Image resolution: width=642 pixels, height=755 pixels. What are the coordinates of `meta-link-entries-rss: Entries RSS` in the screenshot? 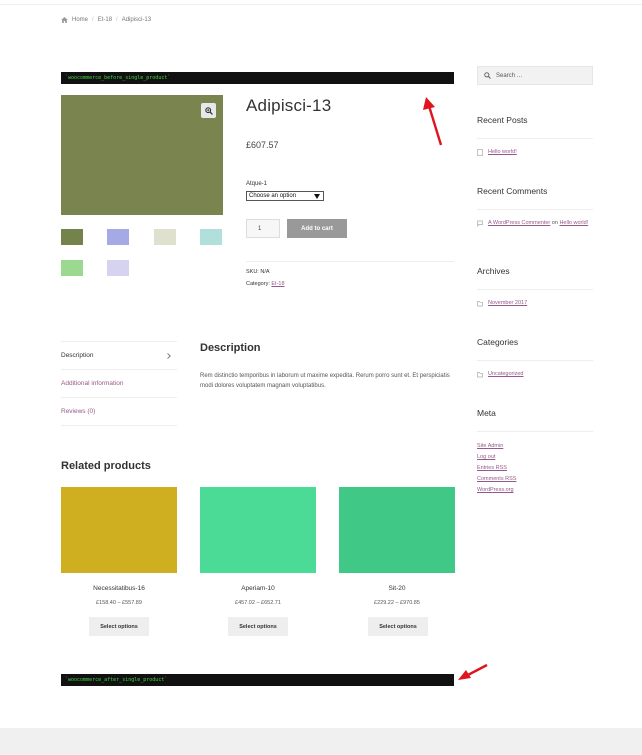 It's located at (492, 468).